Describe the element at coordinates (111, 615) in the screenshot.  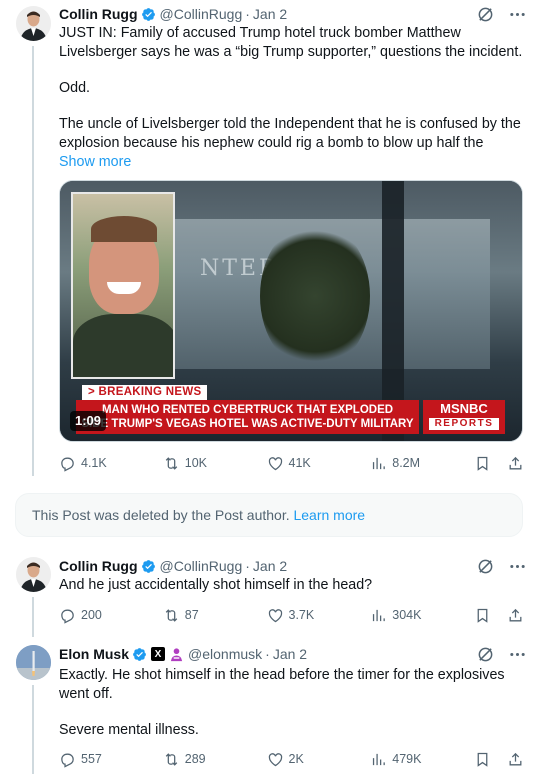
I see `reply-button: 200` at that location.